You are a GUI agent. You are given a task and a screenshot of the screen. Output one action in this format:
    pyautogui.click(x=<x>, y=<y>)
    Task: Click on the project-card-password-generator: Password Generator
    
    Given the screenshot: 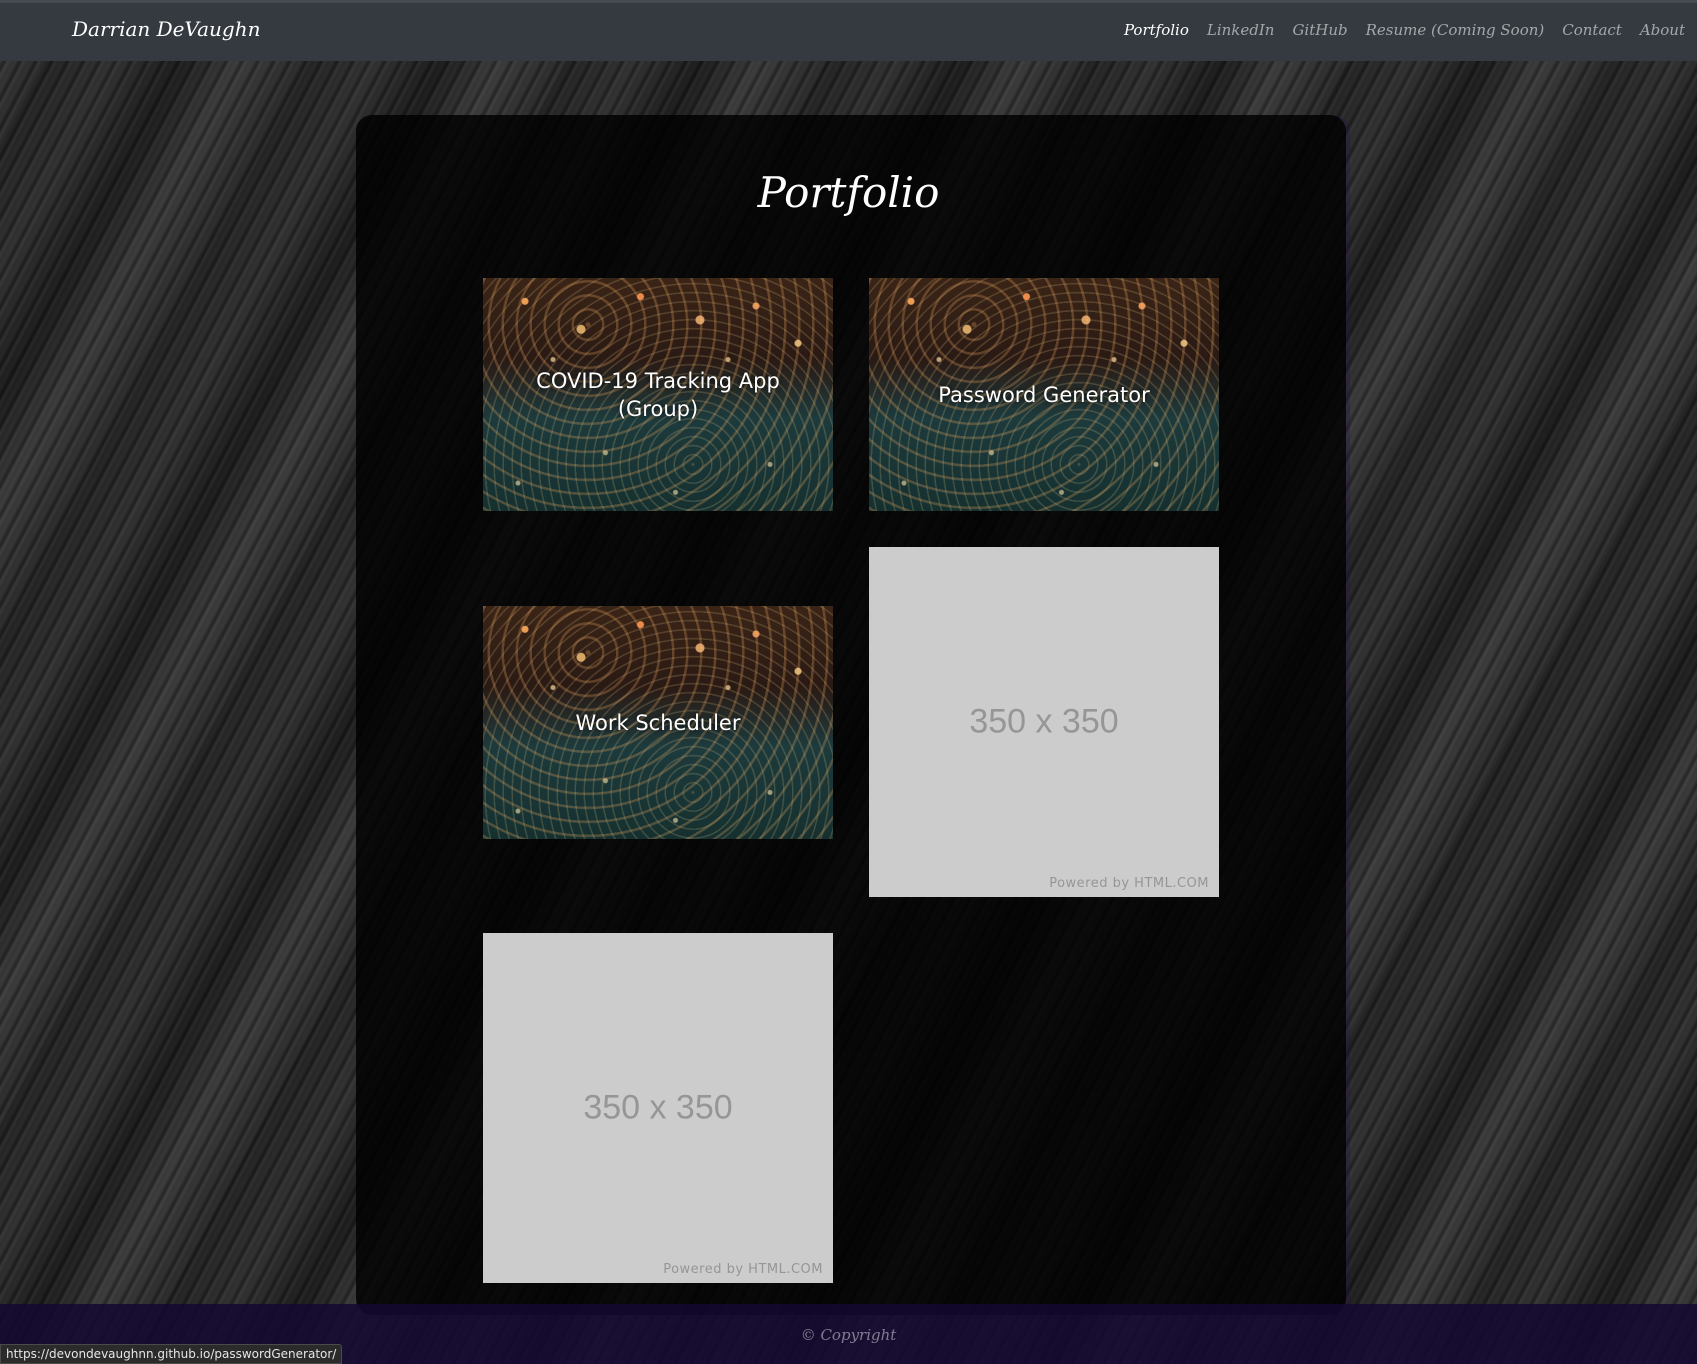 What is the action you would take?
    pyautogui.click(x=1044, y=394)
    